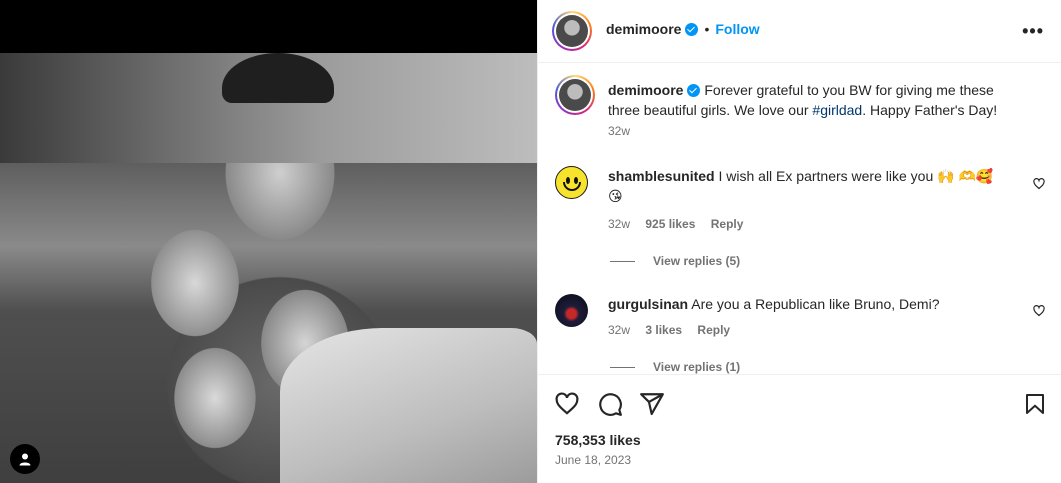 This screenshot has height=483, width=1061. What do you see at coordinates (737, 29) in the screenshot?
I see `follow-button: Follow` at bounding box center [737, 29].